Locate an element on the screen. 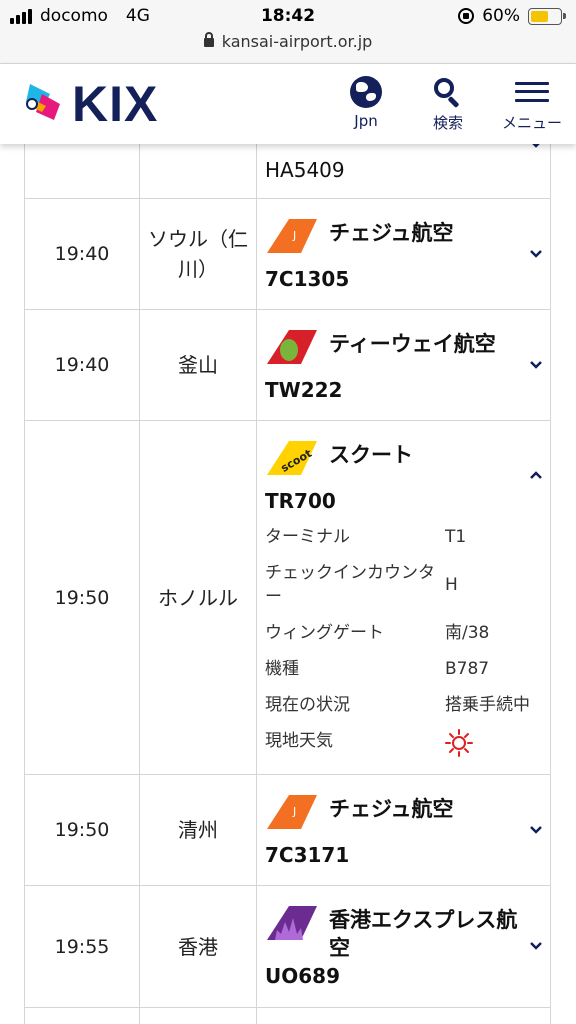  flight-row: HA5409 is located at coordinates (287, 169).